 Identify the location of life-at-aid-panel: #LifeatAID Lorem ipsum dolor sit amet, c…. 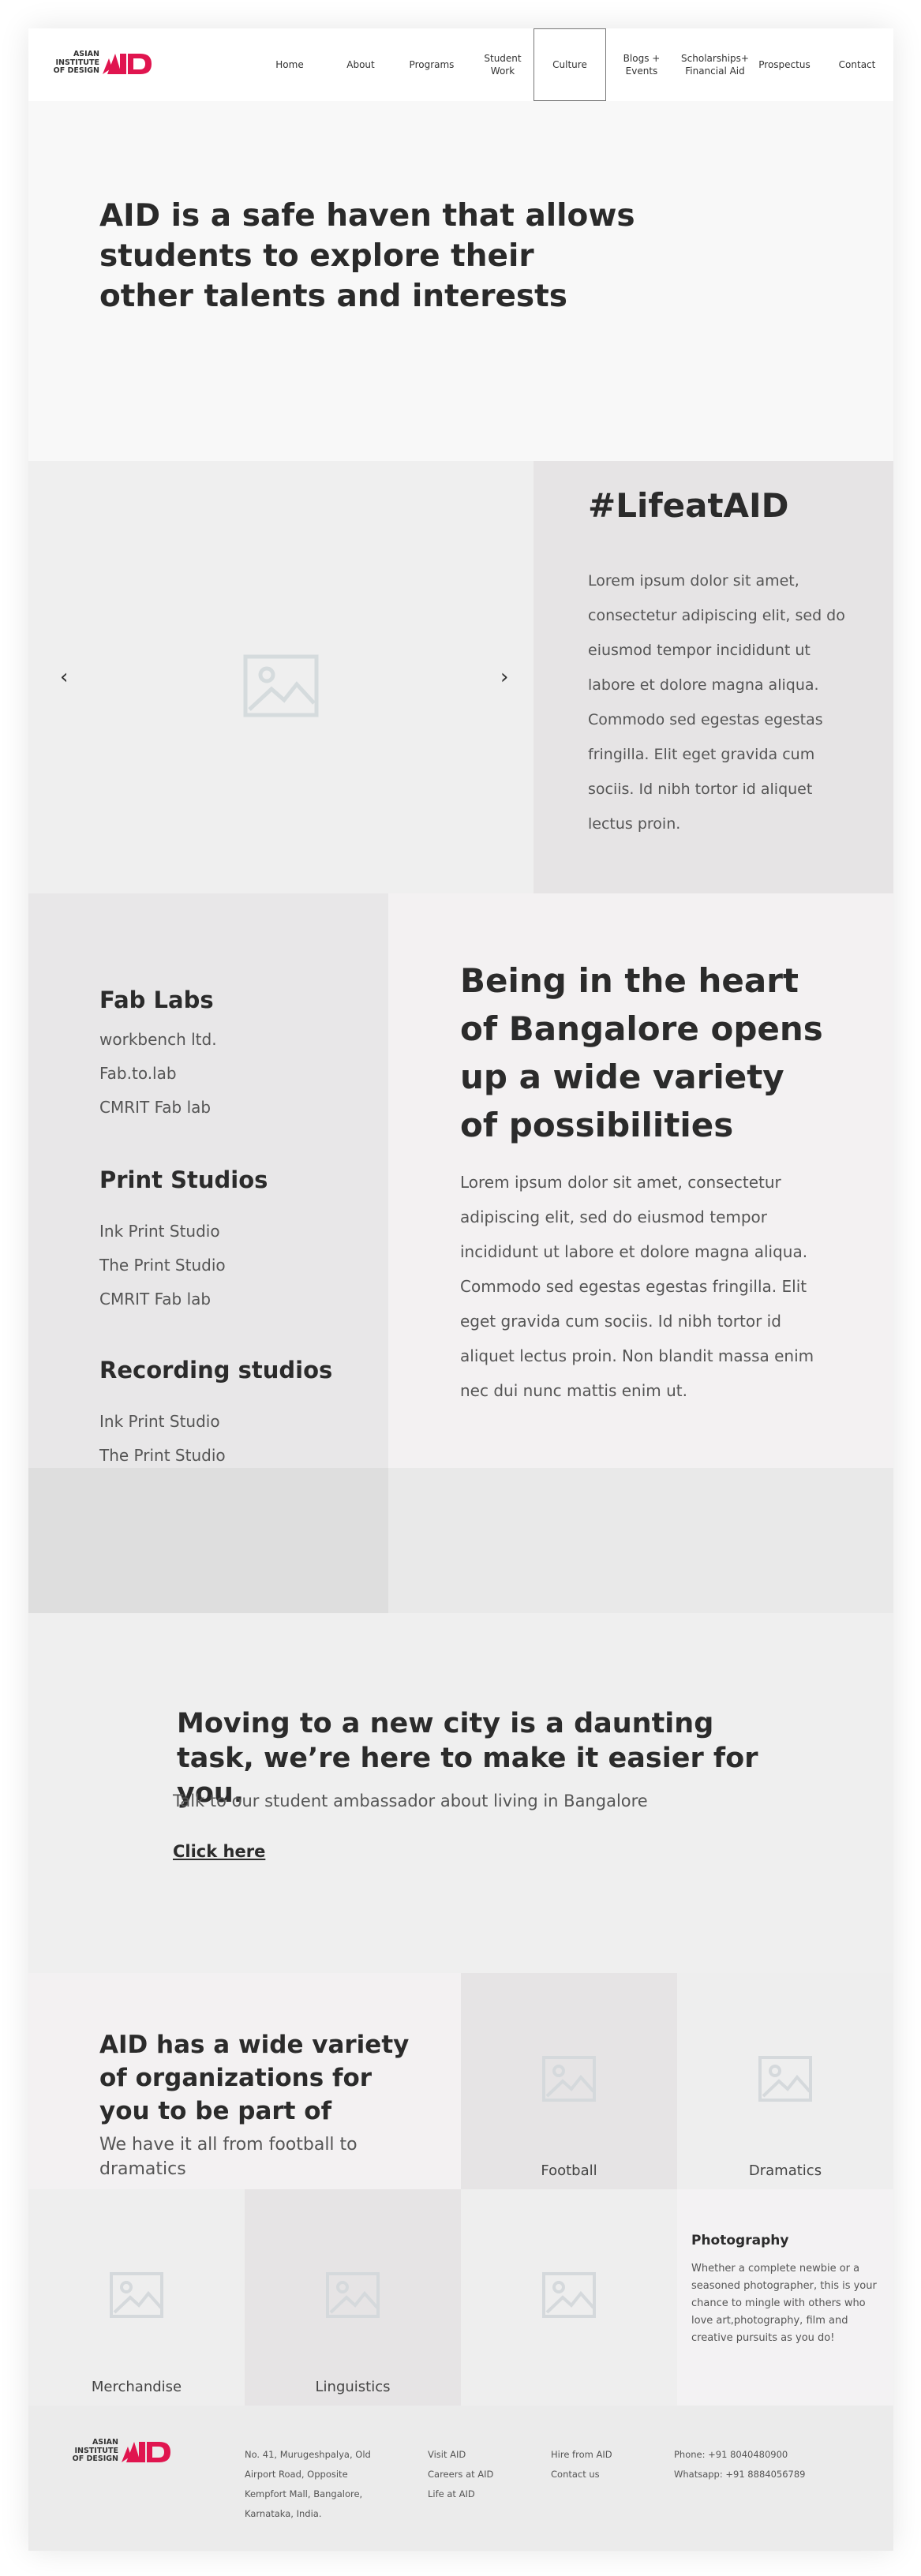
(713, 677).